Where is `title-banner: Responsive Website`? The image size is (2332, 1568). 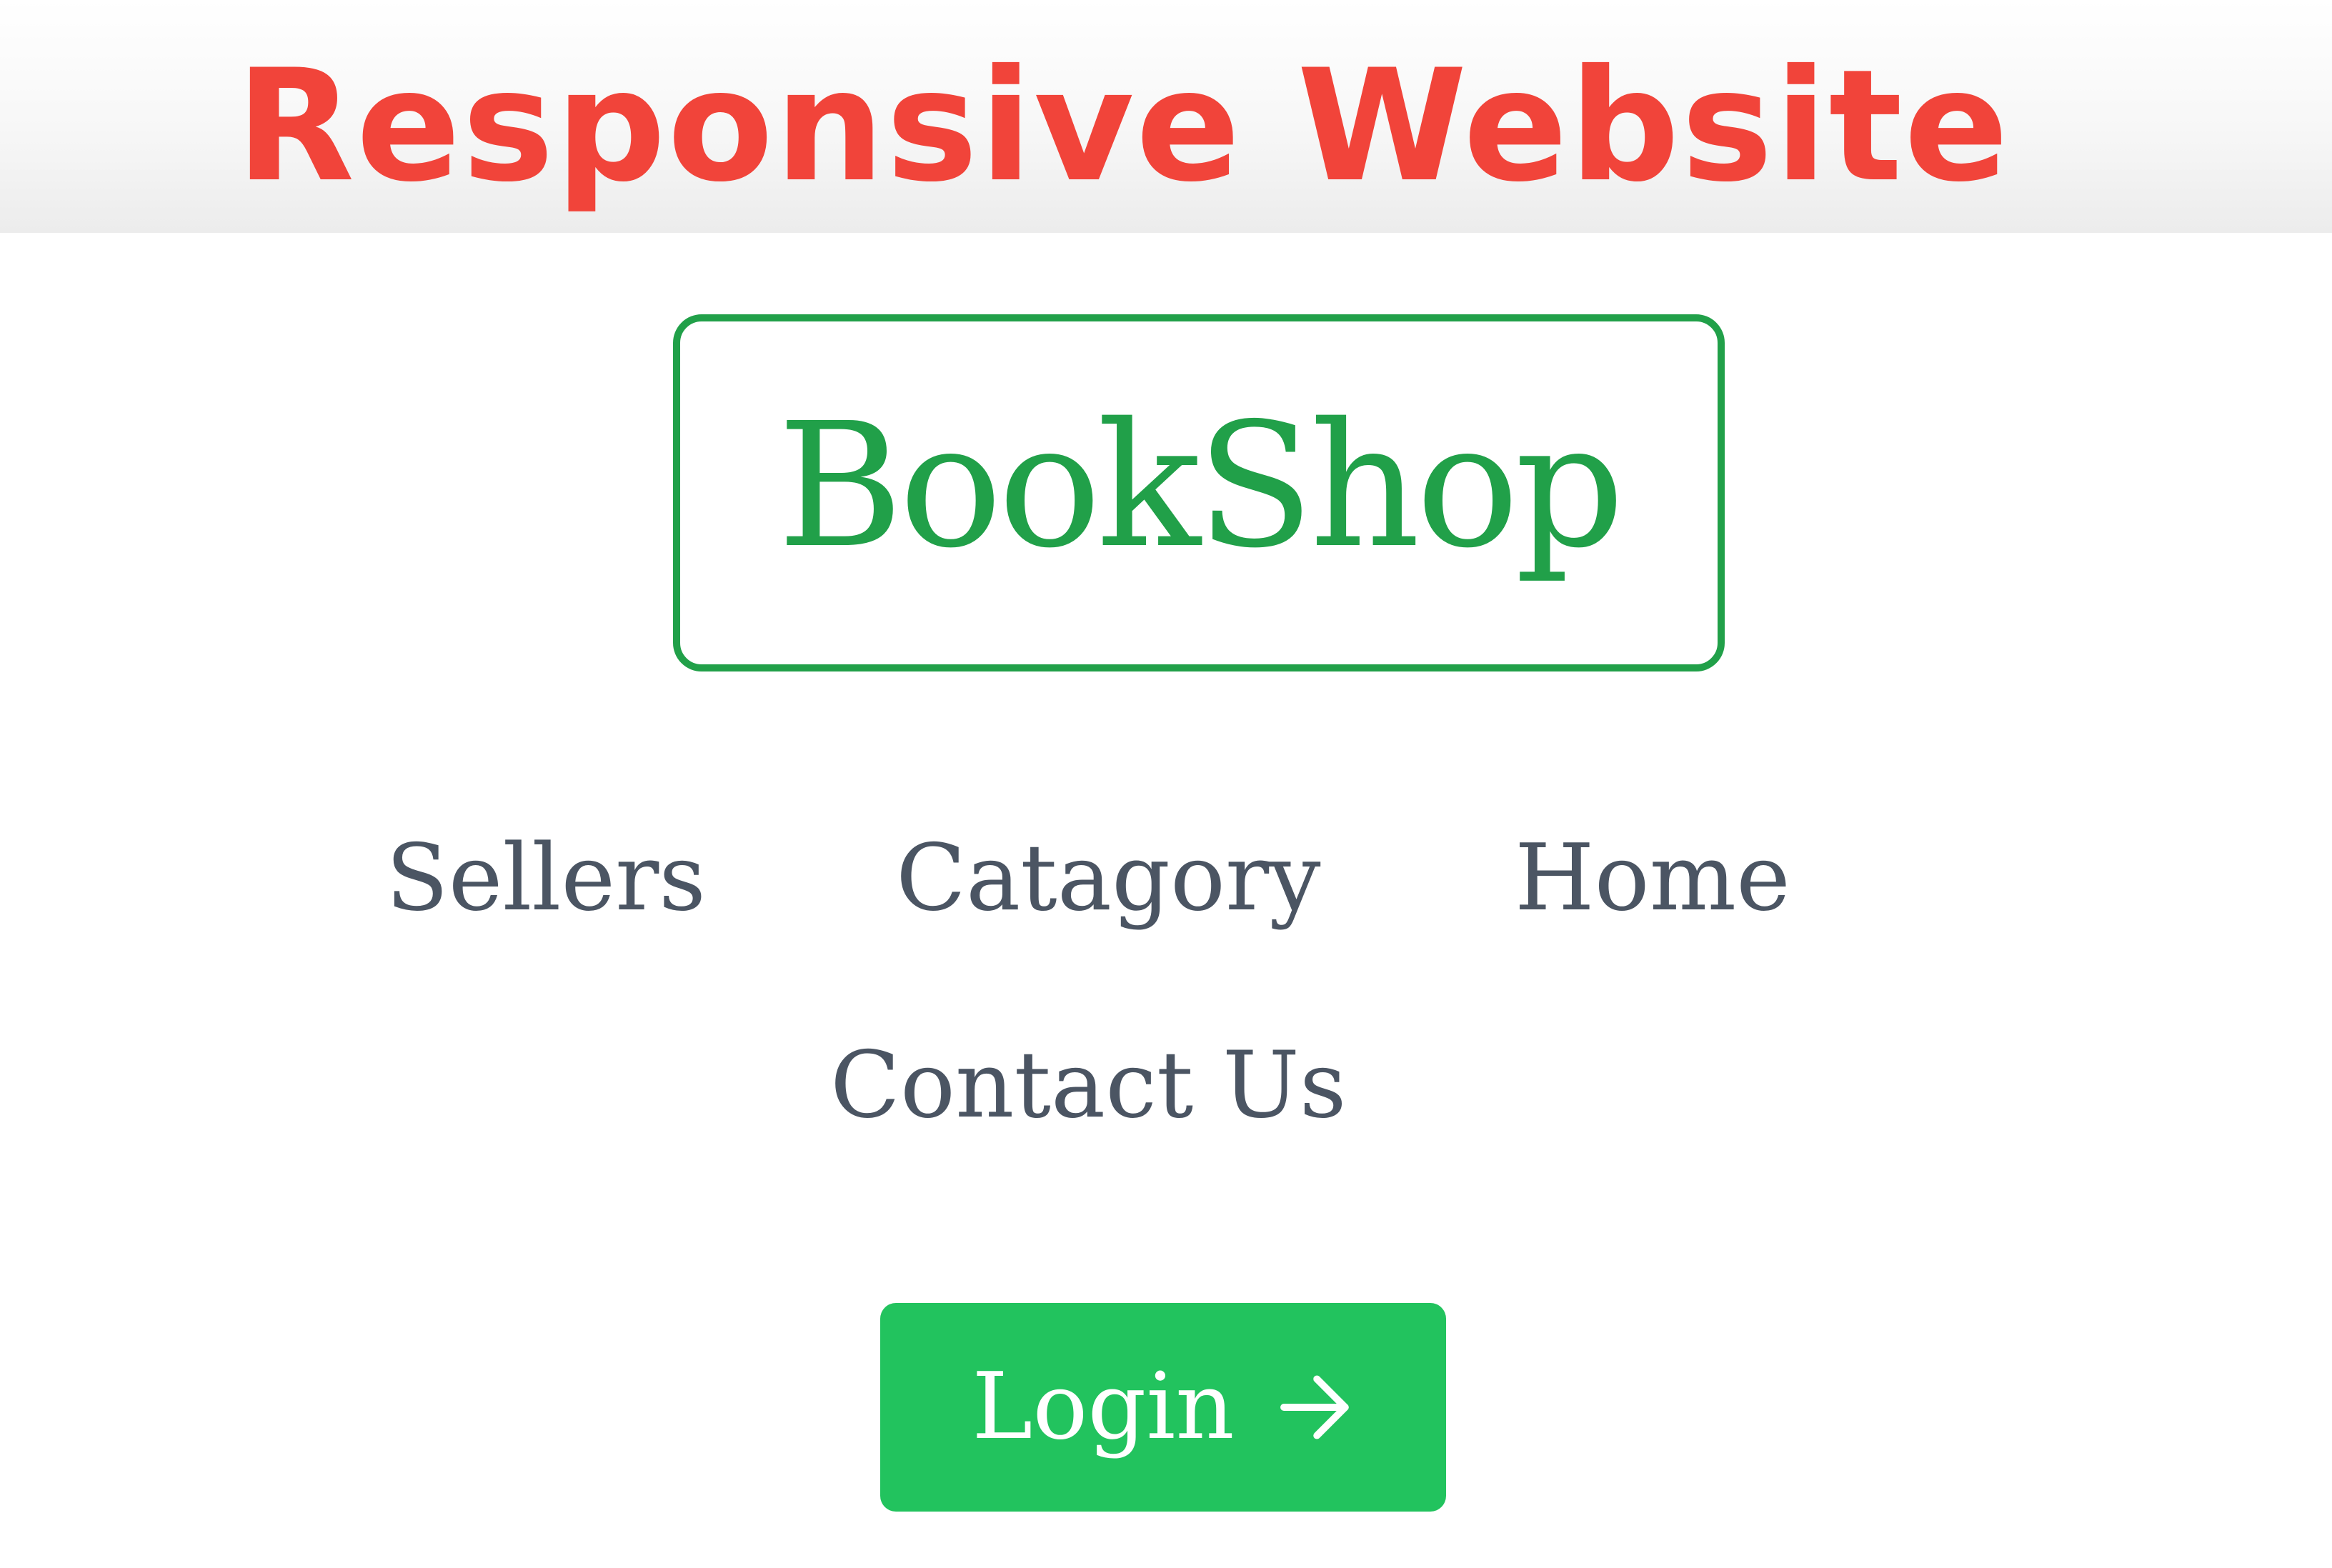 title-banner: Responsive Website is located at coordinates (1166, 116).